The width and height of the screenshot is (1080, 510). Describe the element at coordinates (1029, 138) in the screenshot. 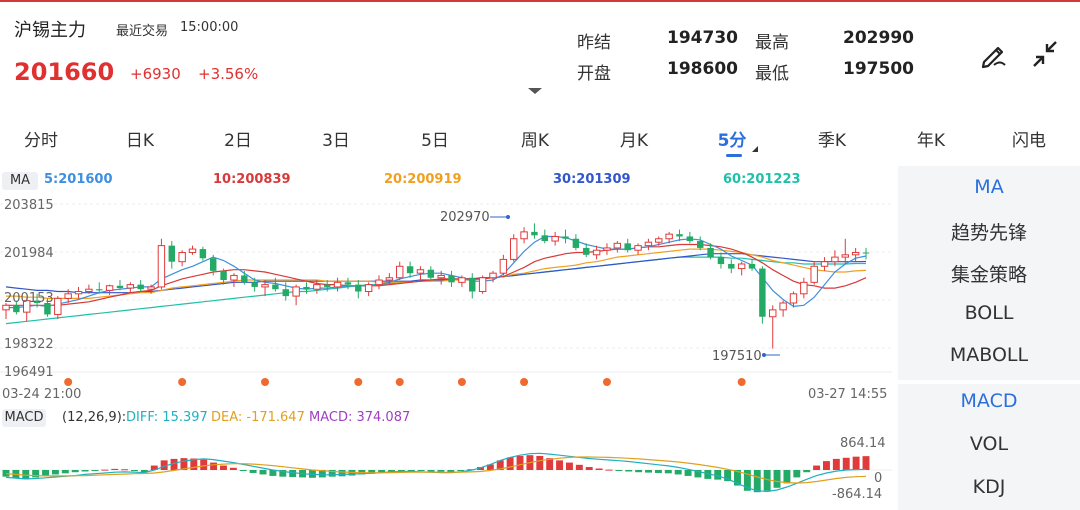

I see `tab-flash: 闪电` at that location.